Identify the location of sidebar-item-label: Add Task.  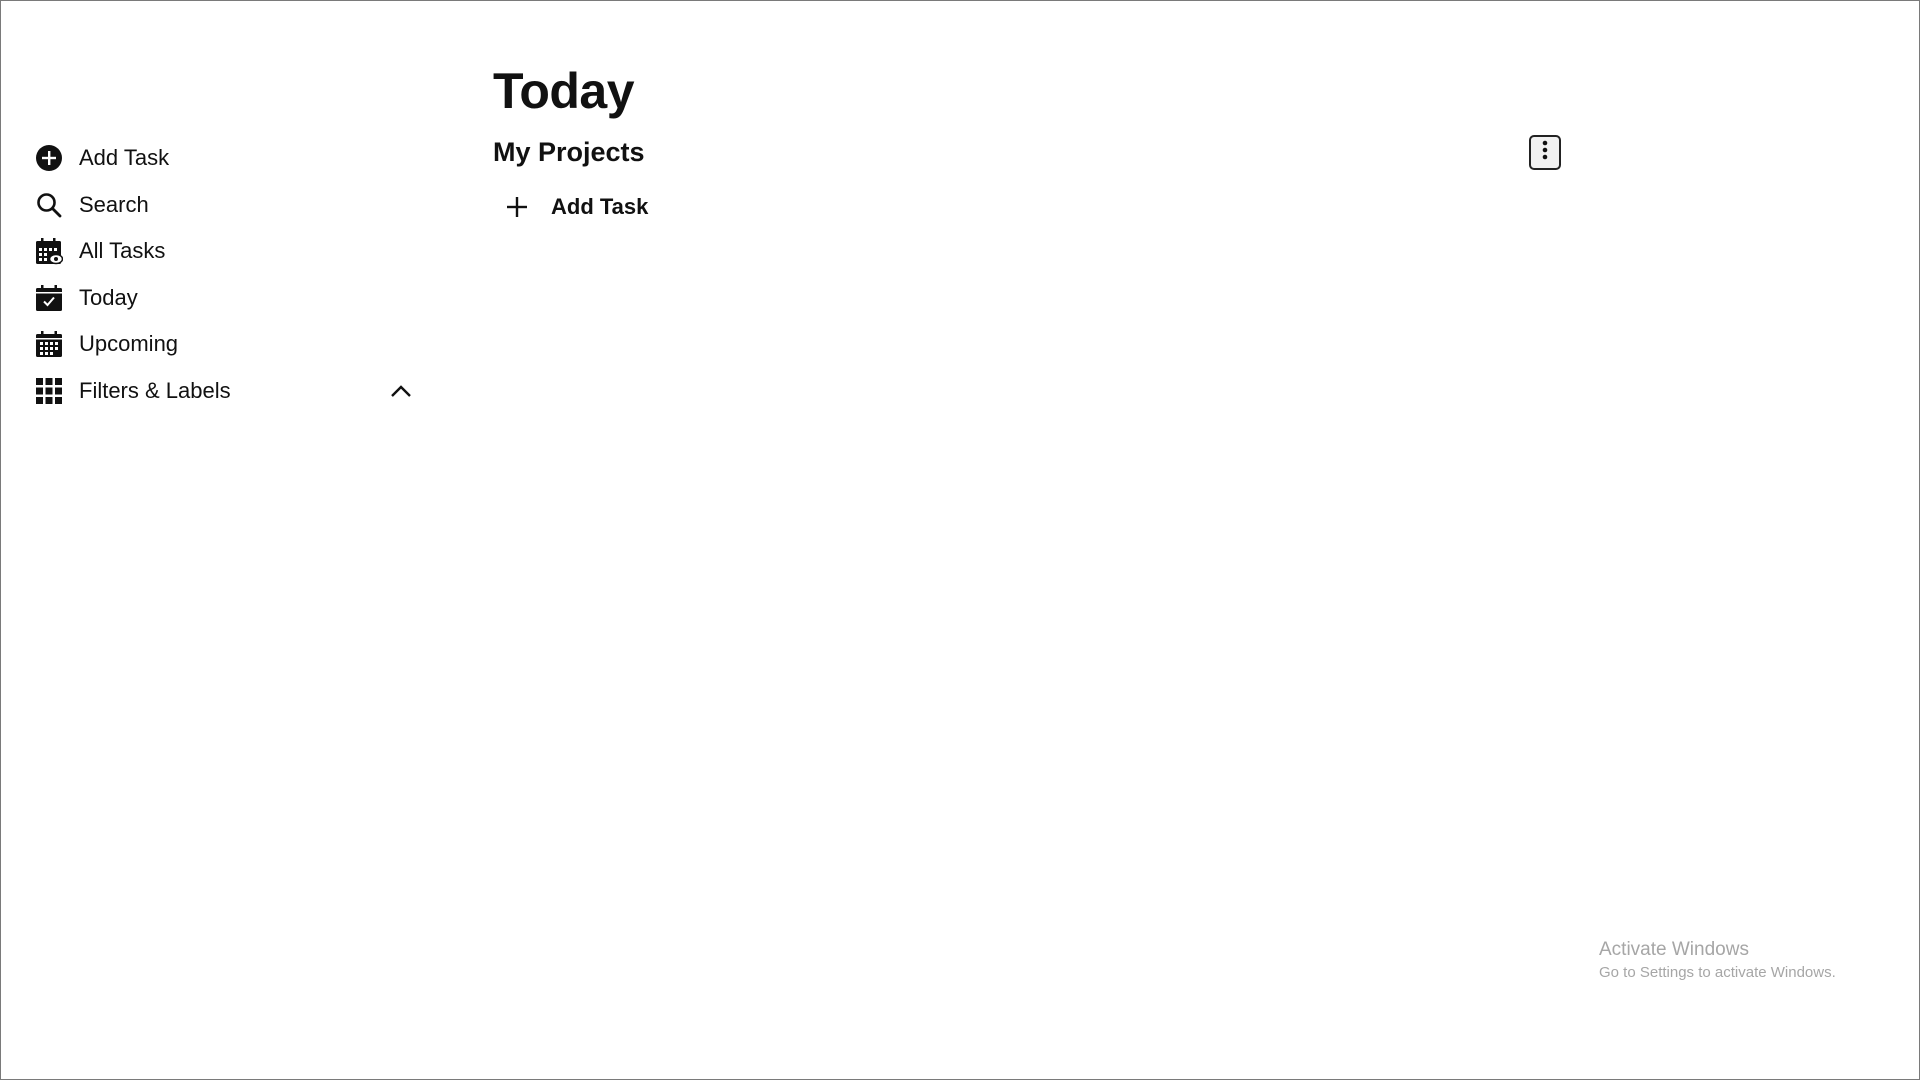
(124, 158).